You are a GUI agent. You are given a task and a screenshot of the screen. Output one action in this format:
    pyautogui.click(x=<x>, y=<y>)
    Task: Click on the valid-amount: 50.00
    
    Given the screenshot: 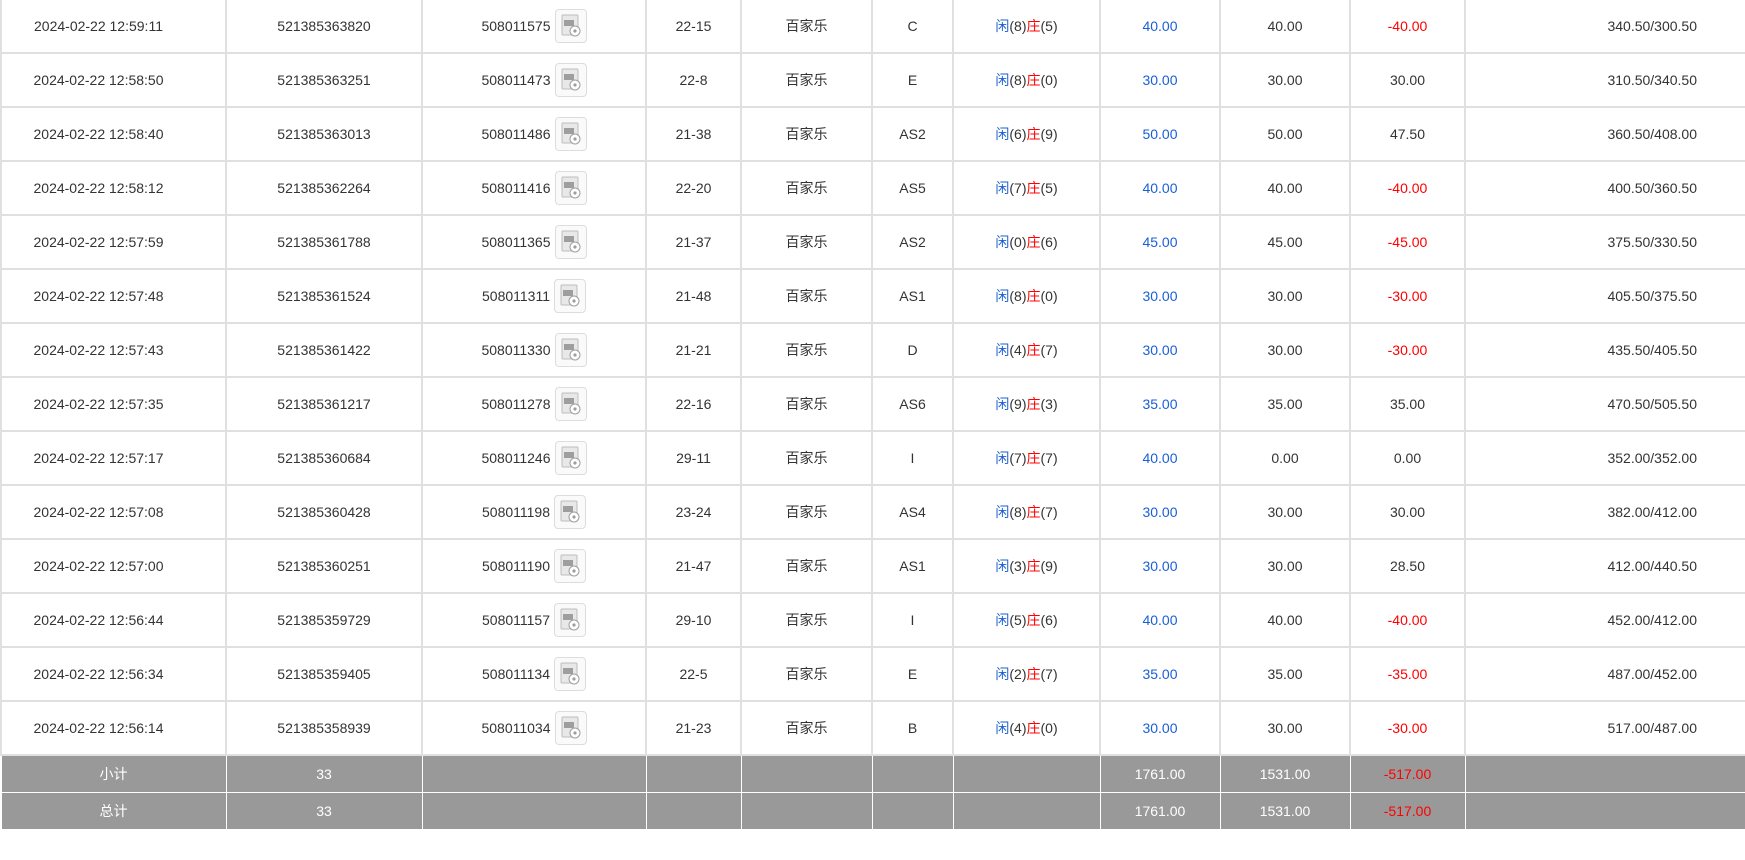 What is the action you would take?
    pyautogui.click(x=1285, y=134)
    